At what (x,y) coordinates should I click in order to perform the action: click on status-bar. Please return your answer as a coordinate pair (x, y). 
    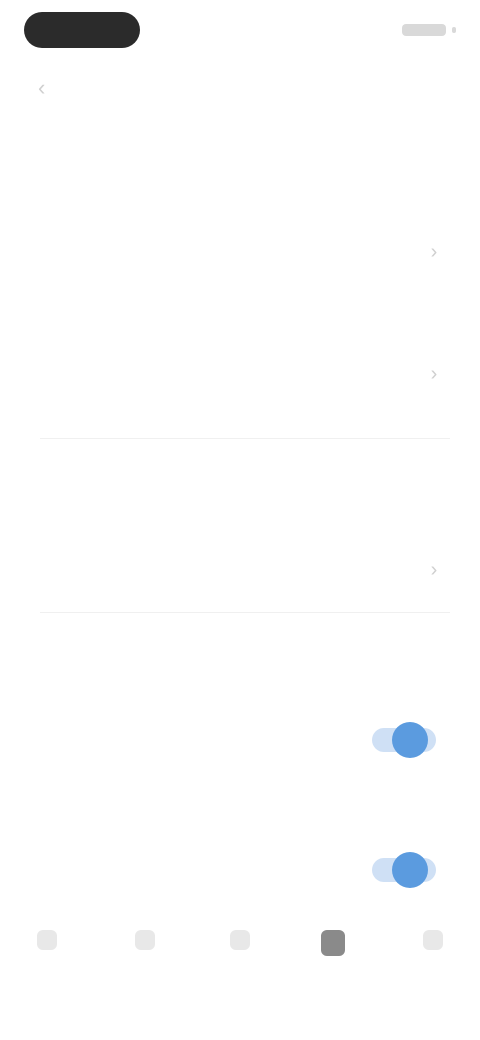
    Looking at the image, I should click on (240, 30).